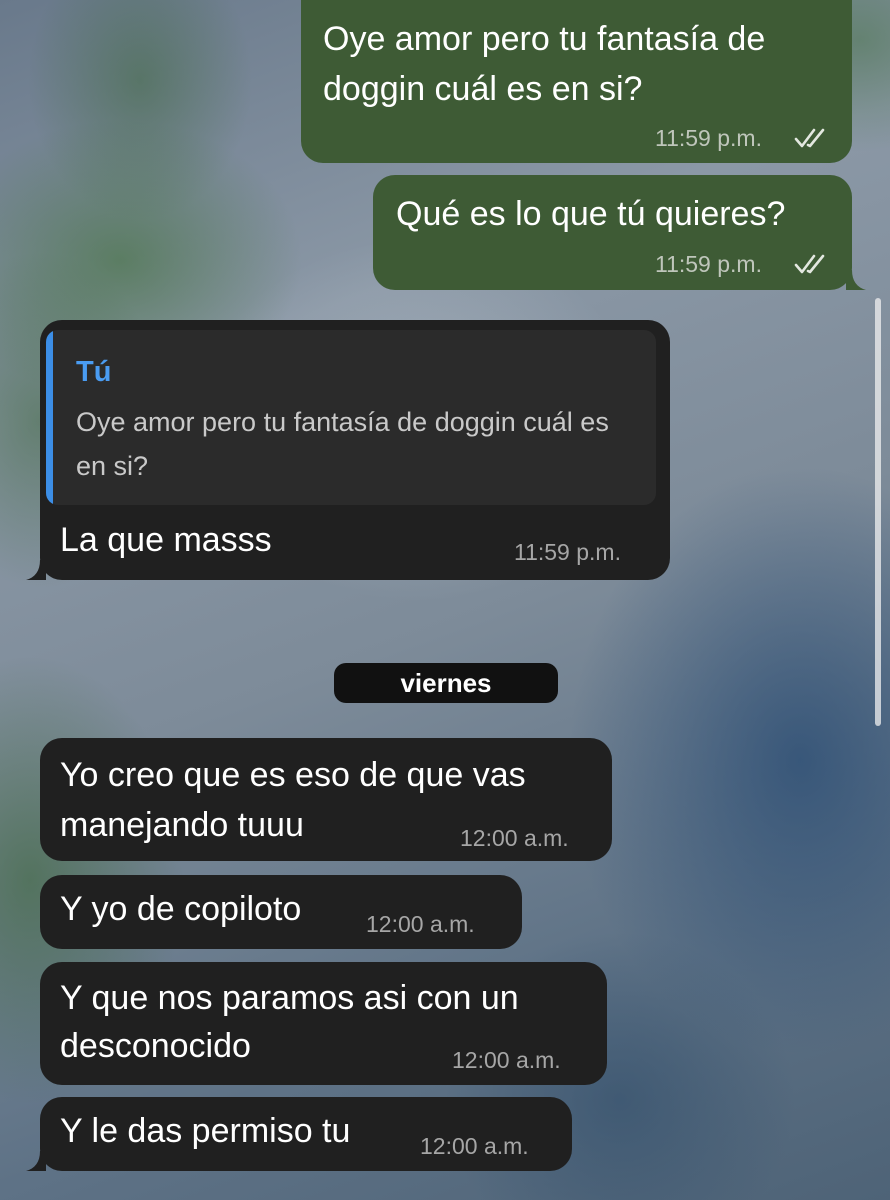 The height and width of the screenshot is (1200, 890). Describe the element at coordinates (205, 1131) in the screenshot. I see `message-text-line: Y le das permiso tu` at that location.